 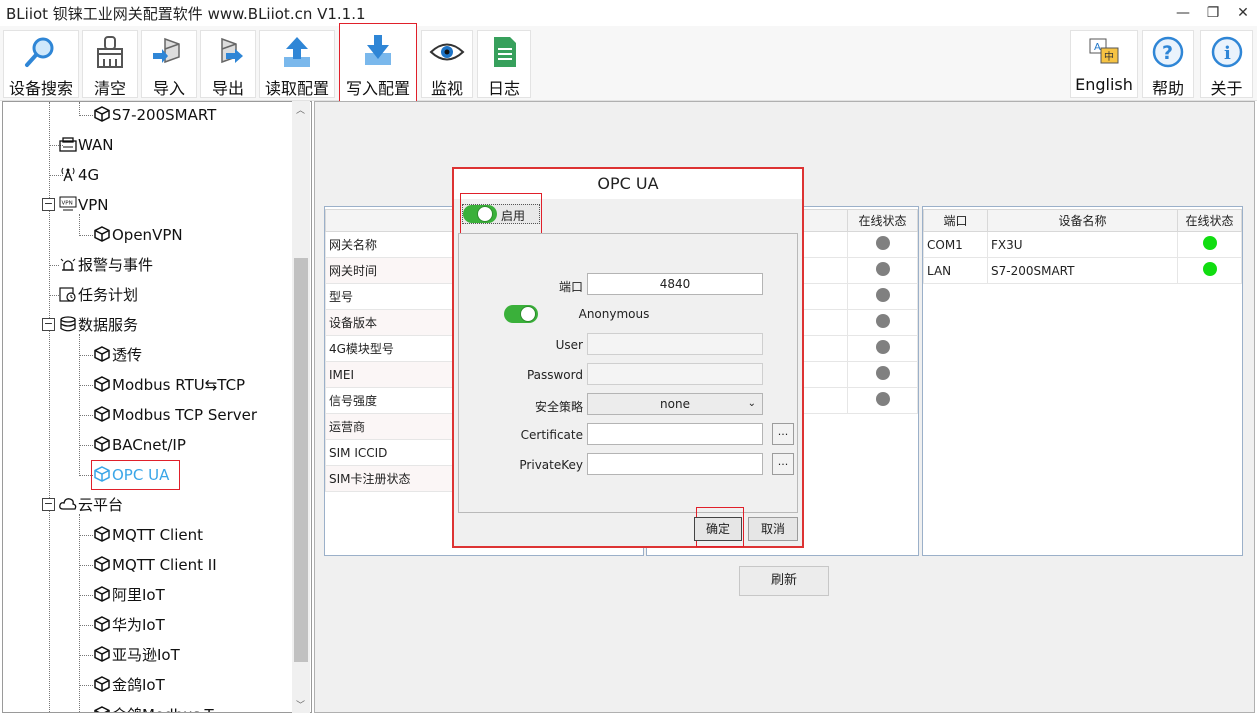 I want to click on tree-item: BACnet/IP, so click(x=139, y=445).